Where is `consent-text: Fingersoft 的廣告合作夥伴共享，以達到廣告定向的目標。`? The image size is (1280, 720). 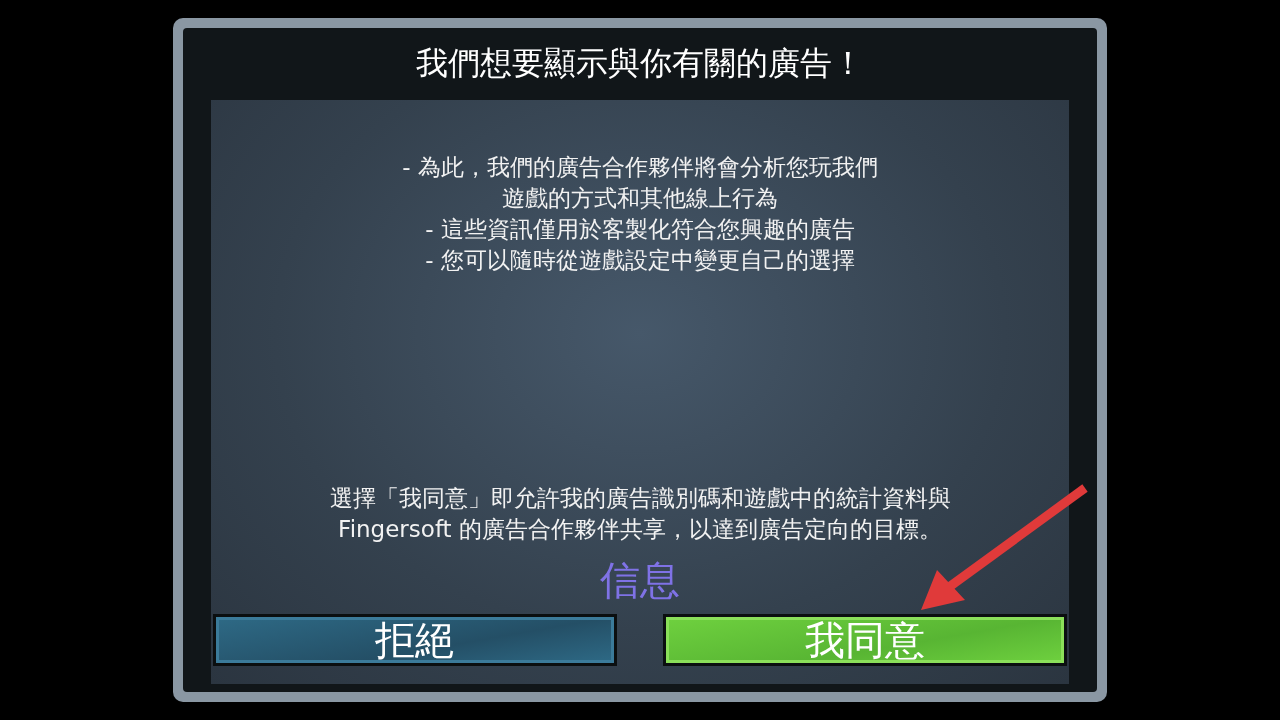
consent-text: Fingersoft 的廣告合作夥伴共享，以達到廣告定向的目標。 is located at coordinates (640, 529).